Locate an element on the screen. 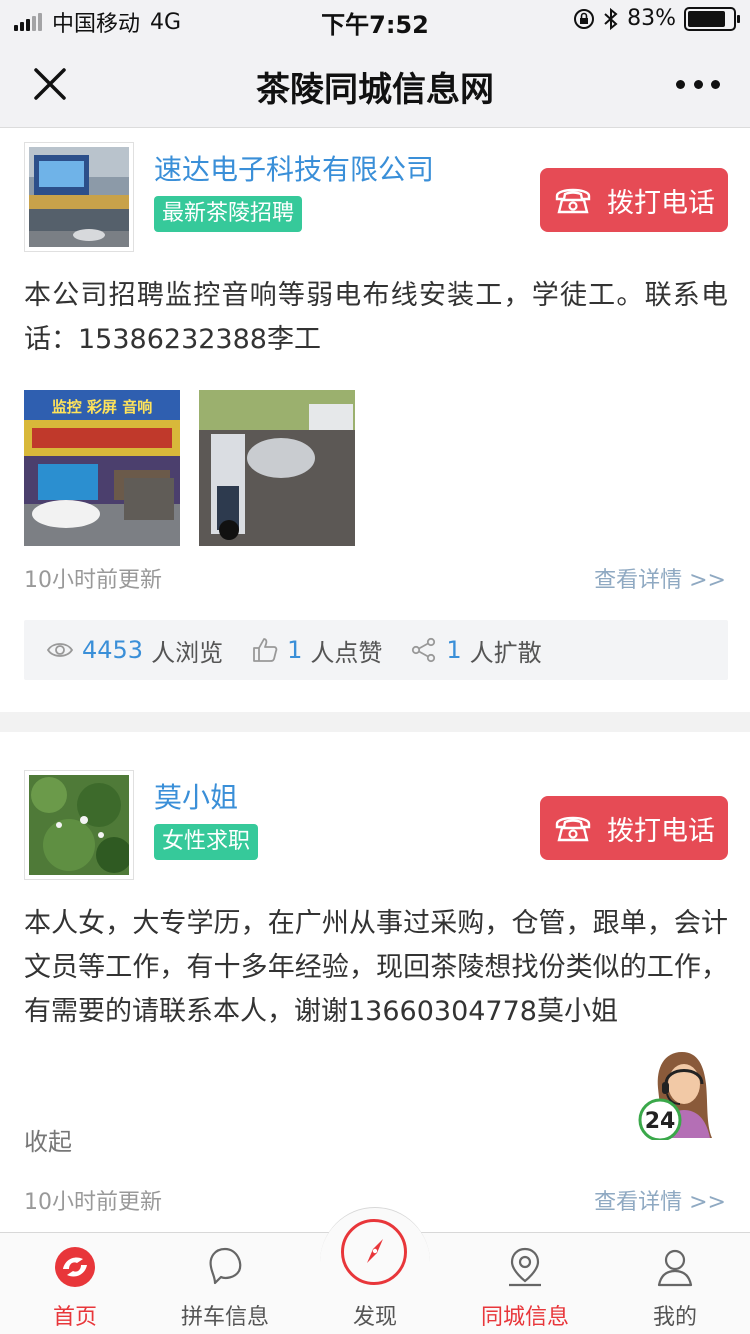 The image size is (750, 1334). nav-bar: 茶陵同城信息网 is located at coordinates (375, 84).